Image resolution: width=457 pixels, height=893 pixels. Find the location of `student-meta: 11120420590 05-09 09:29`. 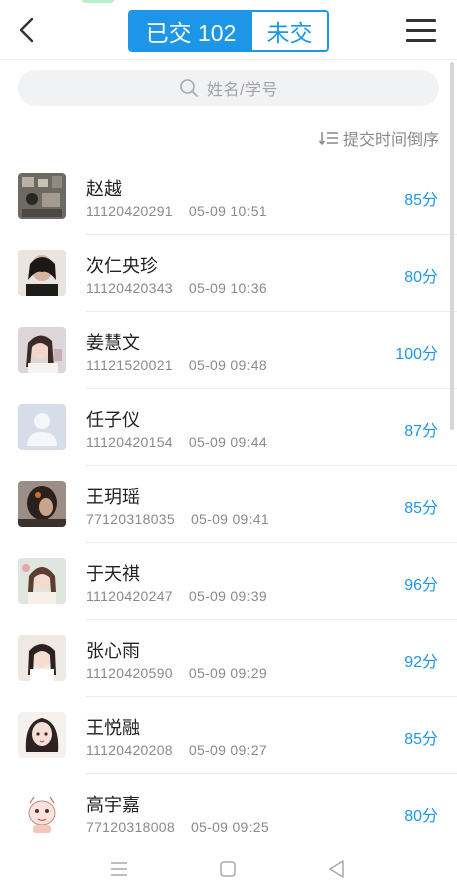

student-meta: 11120420590 05-09 09:29 is located at coordinates (176, 673).